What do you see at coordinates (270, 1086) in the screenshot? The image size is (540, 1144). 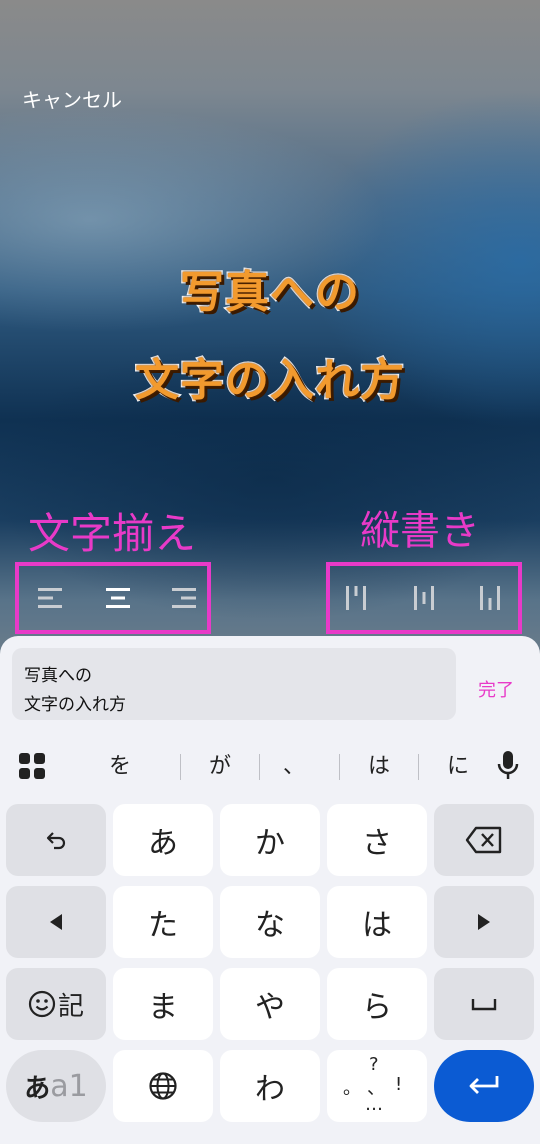 I see `key-wa: わ` at bounding box center [270, 1086].